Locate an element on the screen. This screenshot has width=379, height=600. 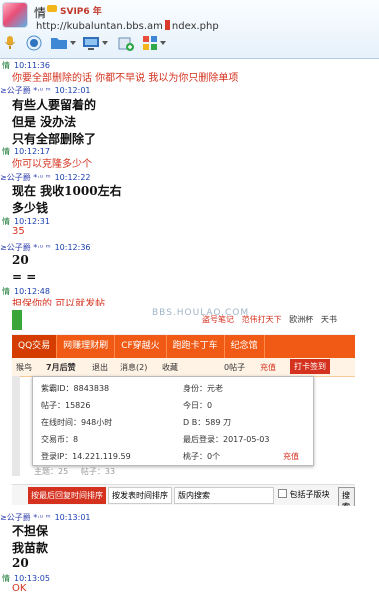
add-app-button is located at coordinates (126, 43).